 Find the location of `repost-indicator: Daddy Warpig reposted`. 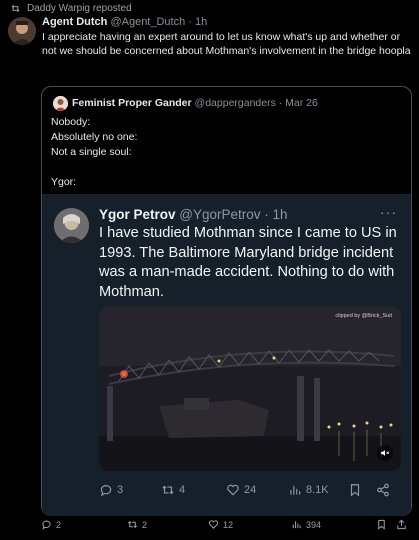

repost-indicator: Daddy Warpig reposted is located at coordinates (71, 8).